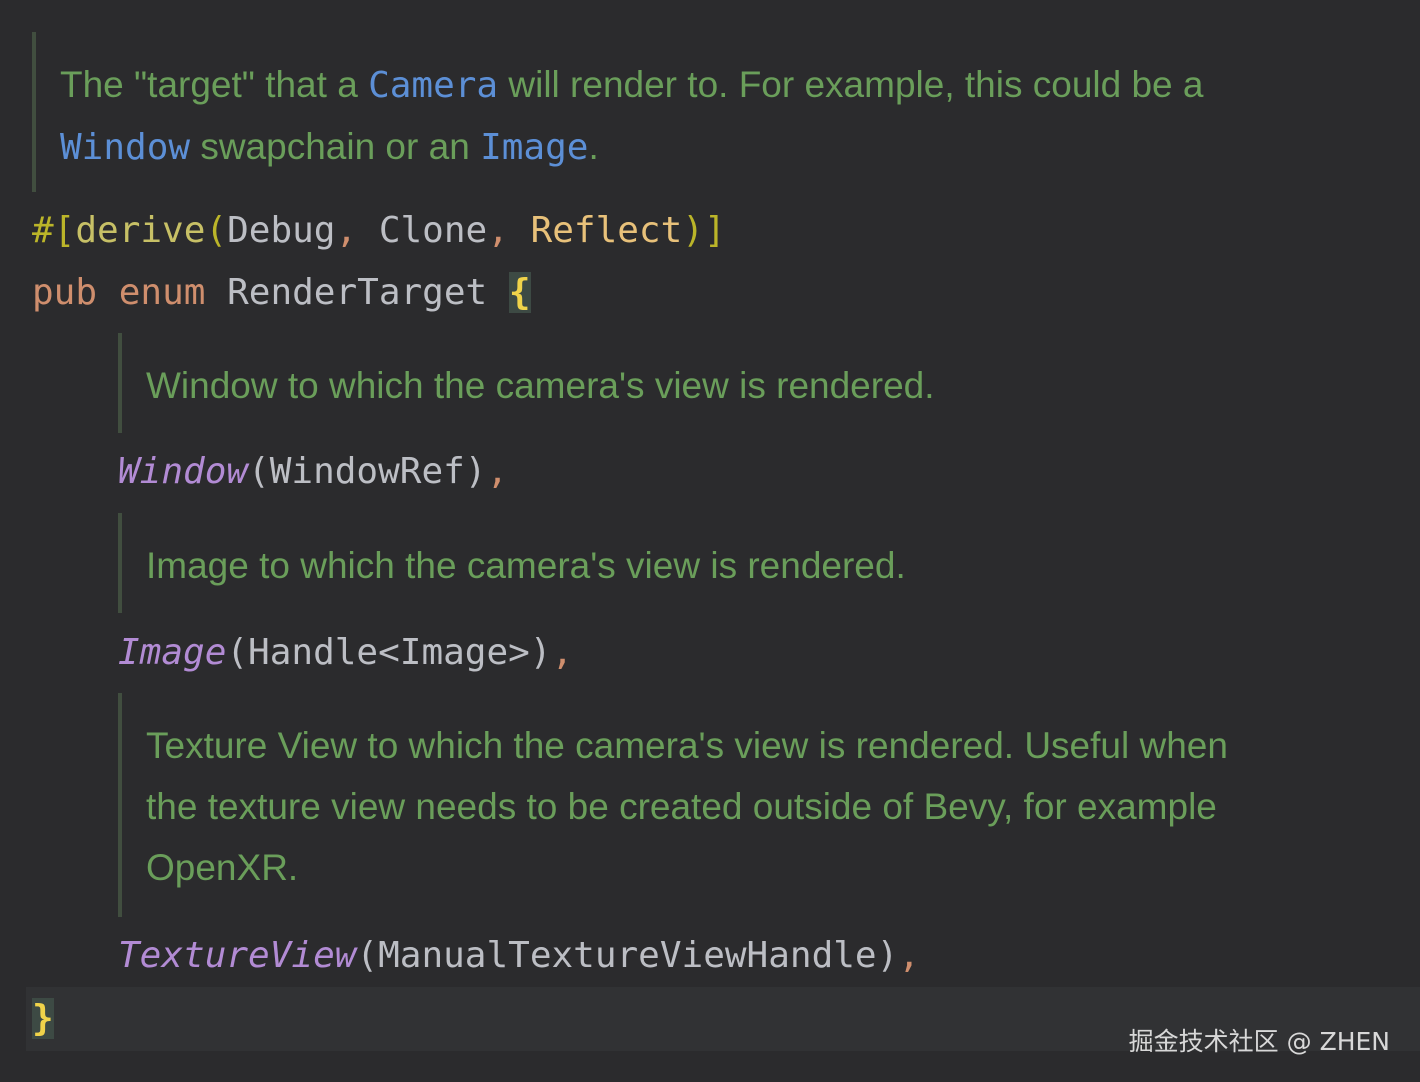 The height and width of the screenshot is (1082, 1420). What do you see at coordinates (345, 653) in the screenshot?
I see `code-line-variant-image: Image(Handle<Image>),` at bounding box center [345, 653].